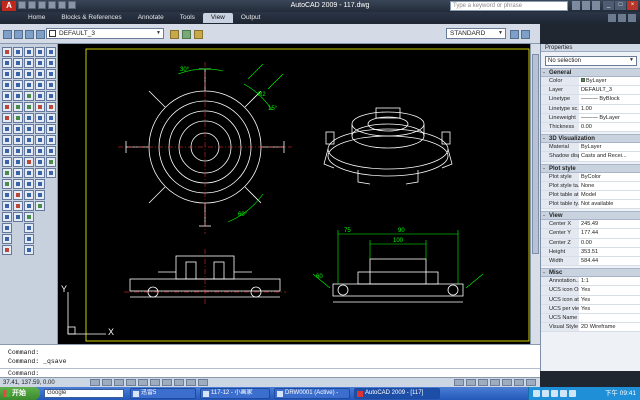 The width and height of the screenshot is (640, 400). What do you see at coordinates (163, 393) in the screenshot?
I see `taskbar-item: 迅雷5` at bounding box center [163, 393].